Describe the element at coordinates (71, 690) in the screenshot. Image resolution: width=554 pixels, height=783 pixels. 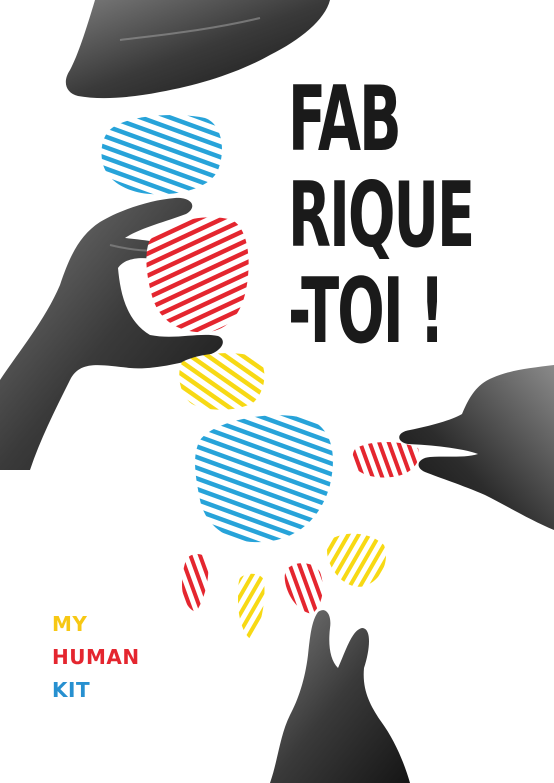
I see `brand-word-kit: KIT` at that location.